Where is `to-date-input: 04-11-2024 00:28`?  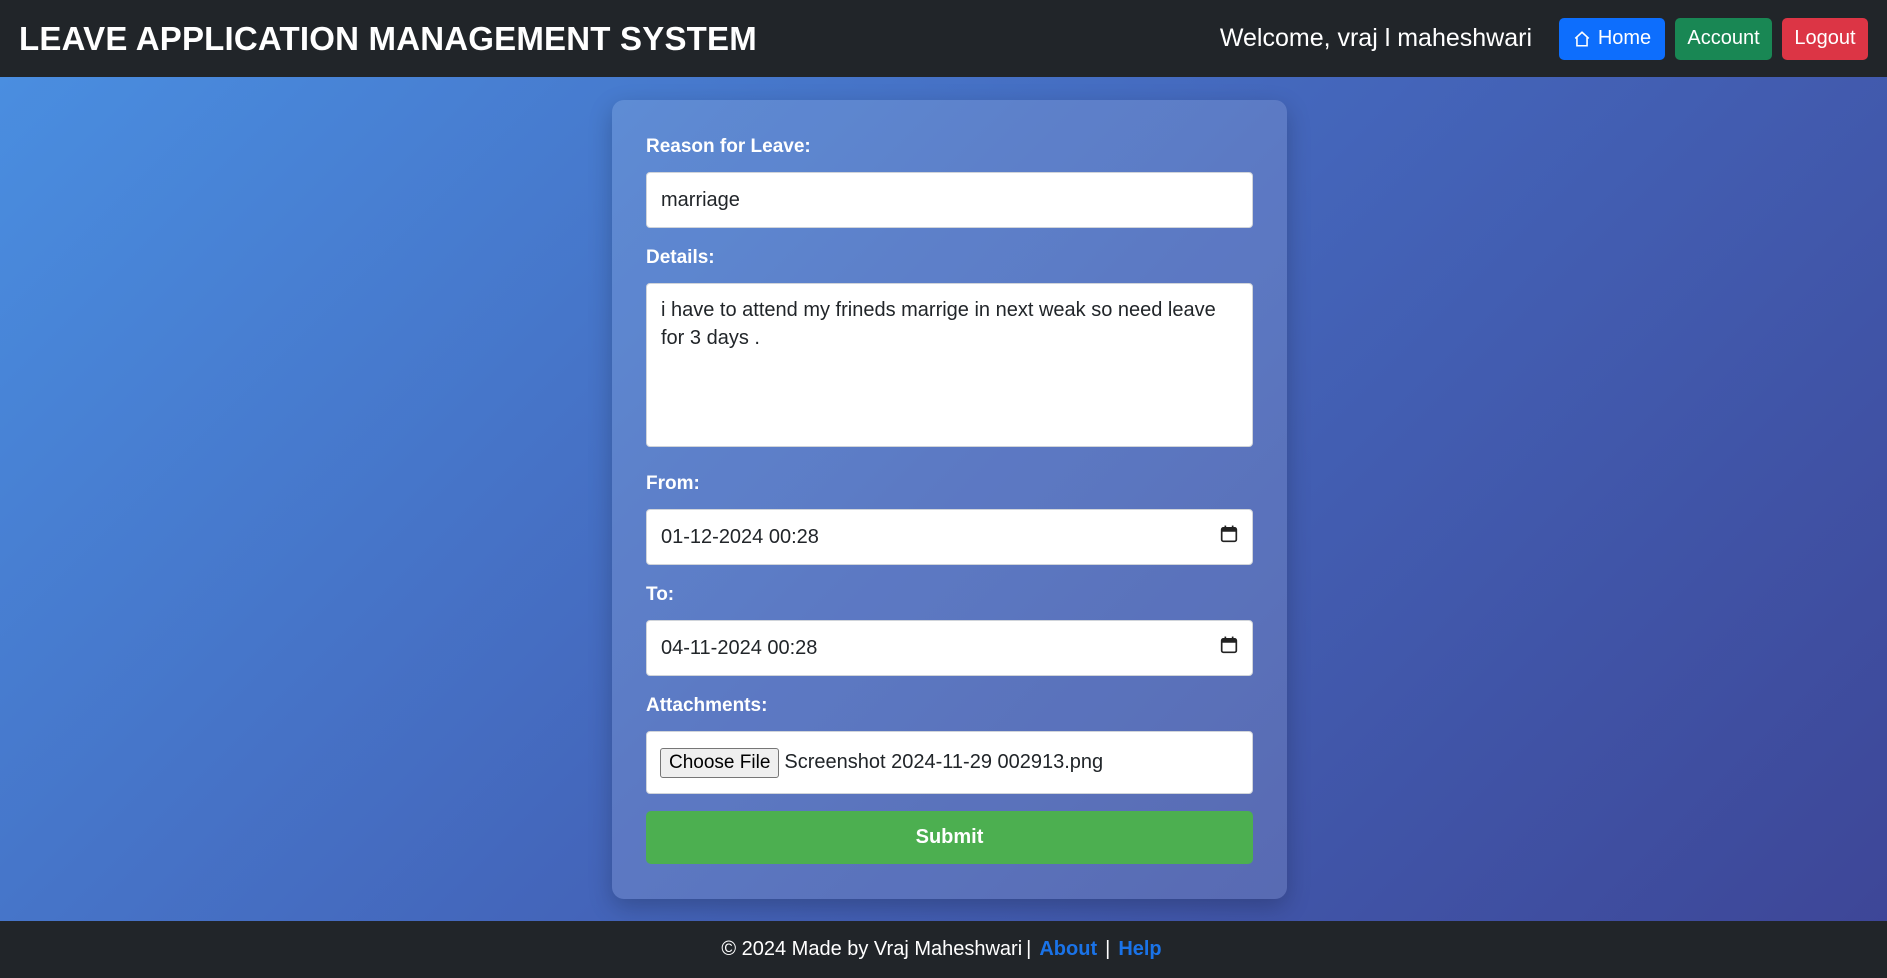
to-date-input: 04-11-2024 00:28 is located at coordinates (949, 648).